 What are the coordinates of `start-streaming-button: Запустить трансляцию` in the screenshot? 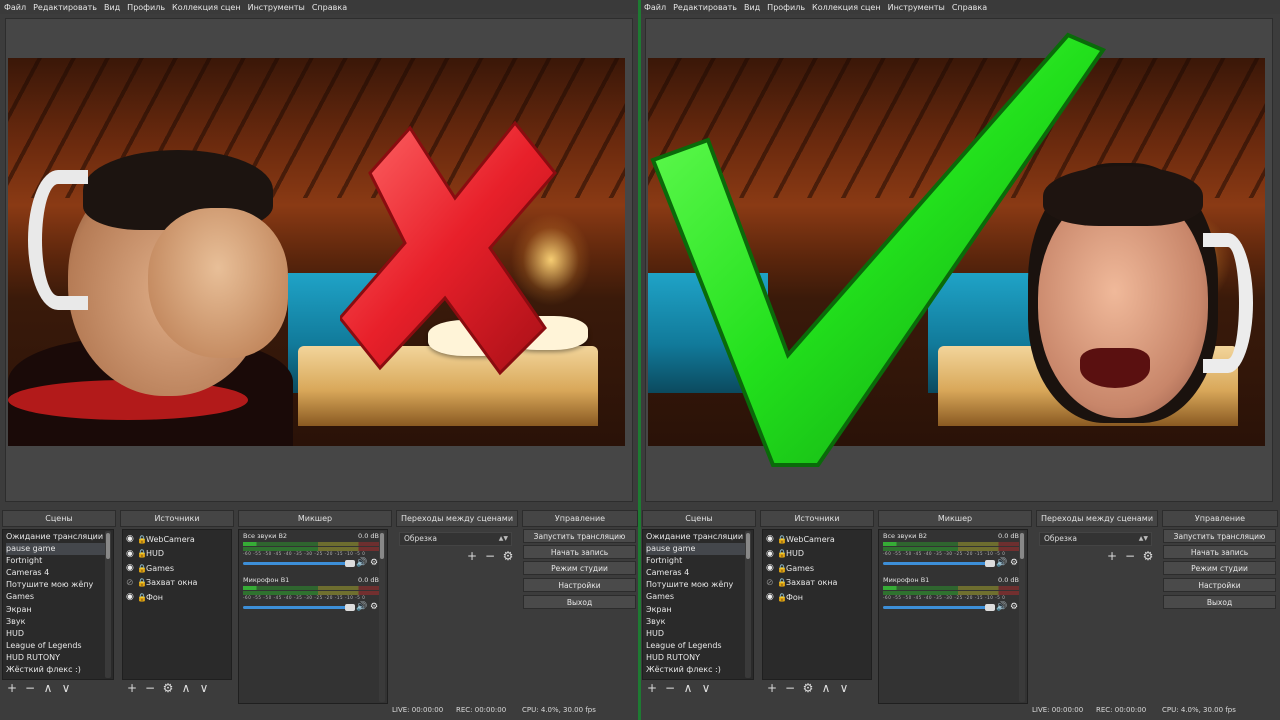 It's located at (1219, 536).